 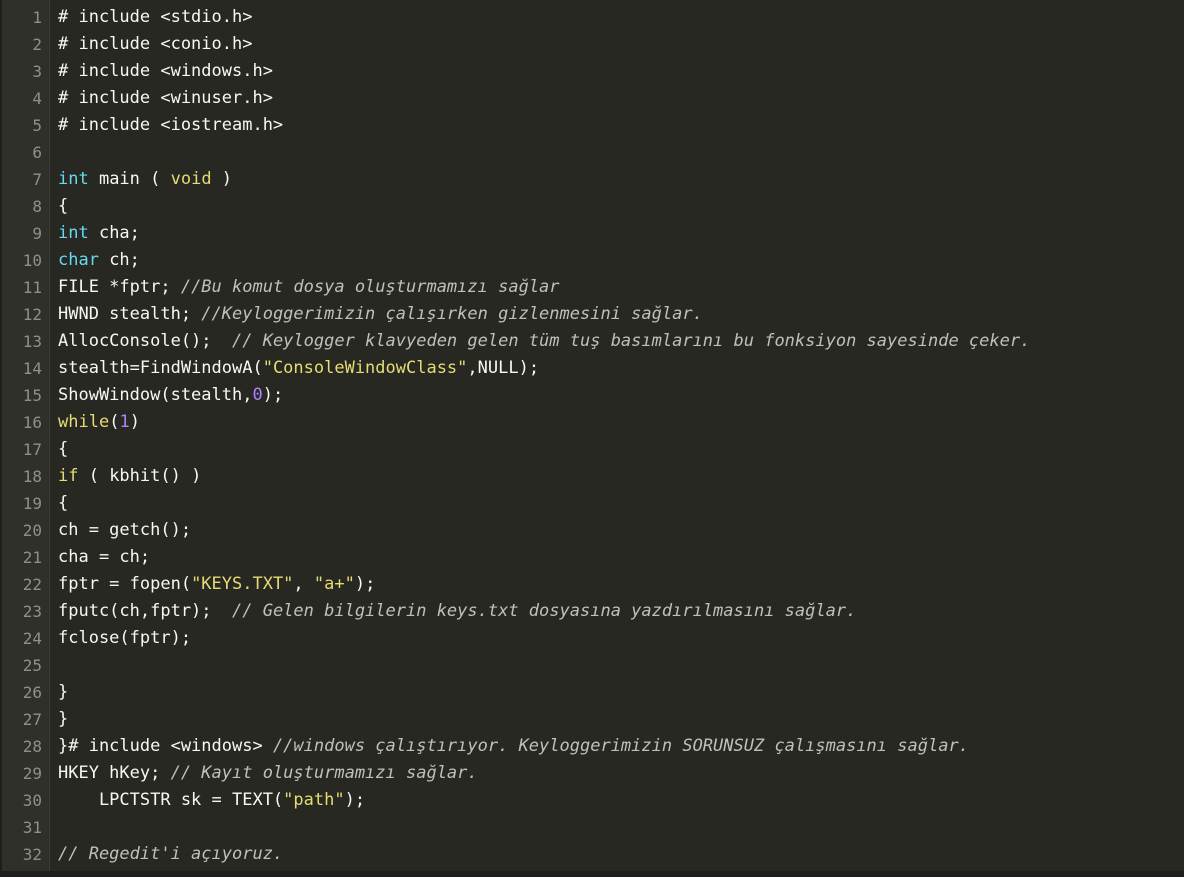 I want to click on line-number: 13, so click(x=32, y=341).